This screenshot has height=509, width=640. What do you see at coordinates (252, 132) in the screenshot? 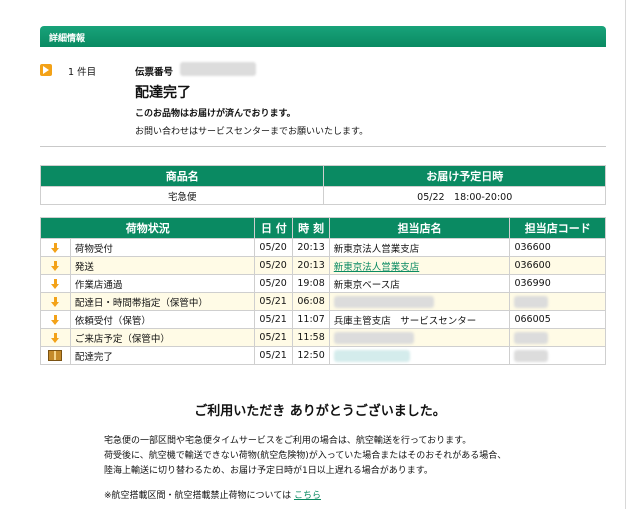
I see `delivery-status-note: お問い合わせはサービスセンターまでお願いいたします。` at bounding box center [252, 132].